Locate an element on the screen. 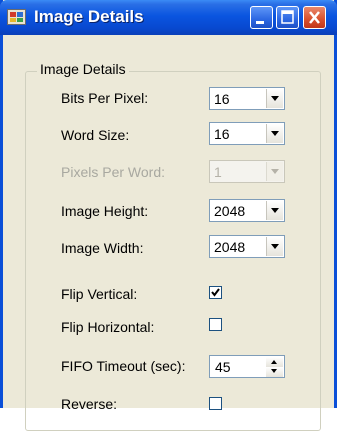 Image resolution: width=337 pixels, height=431 pixels. image-width-dropdown: 2048 is located at coordinates (247, 246).